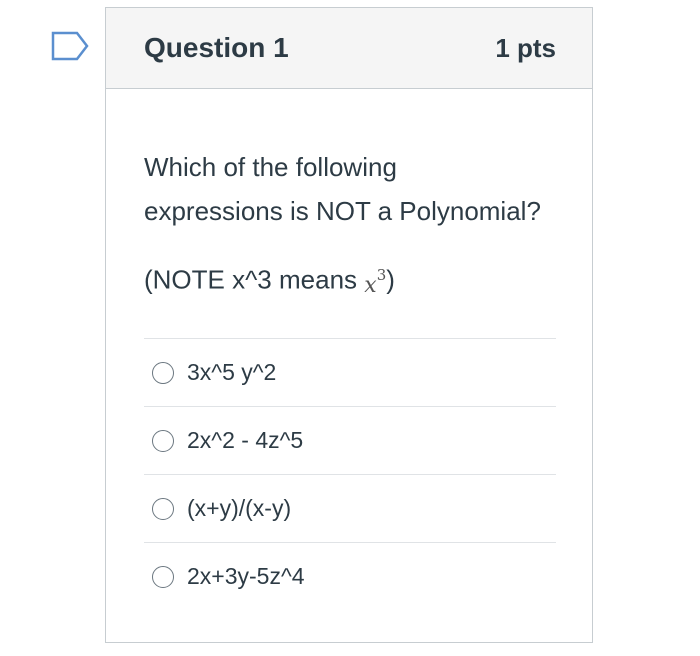  Describe the element at coordinates (216, 47) in the screenshot. I see `question-title: Question 1` at that location.